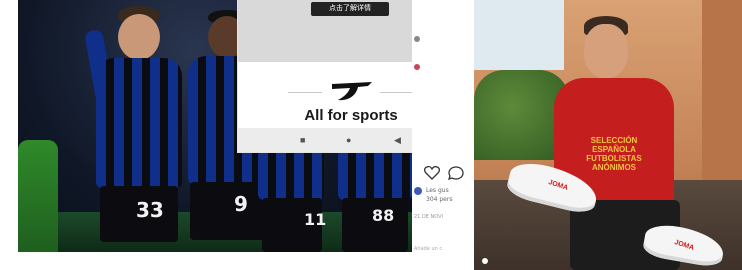 The width and height of the screenshot is (742, 270). Describe the element at coordinates (439, 199) in the screenshot. I see `likes-count-text: 304 pers` at that location.